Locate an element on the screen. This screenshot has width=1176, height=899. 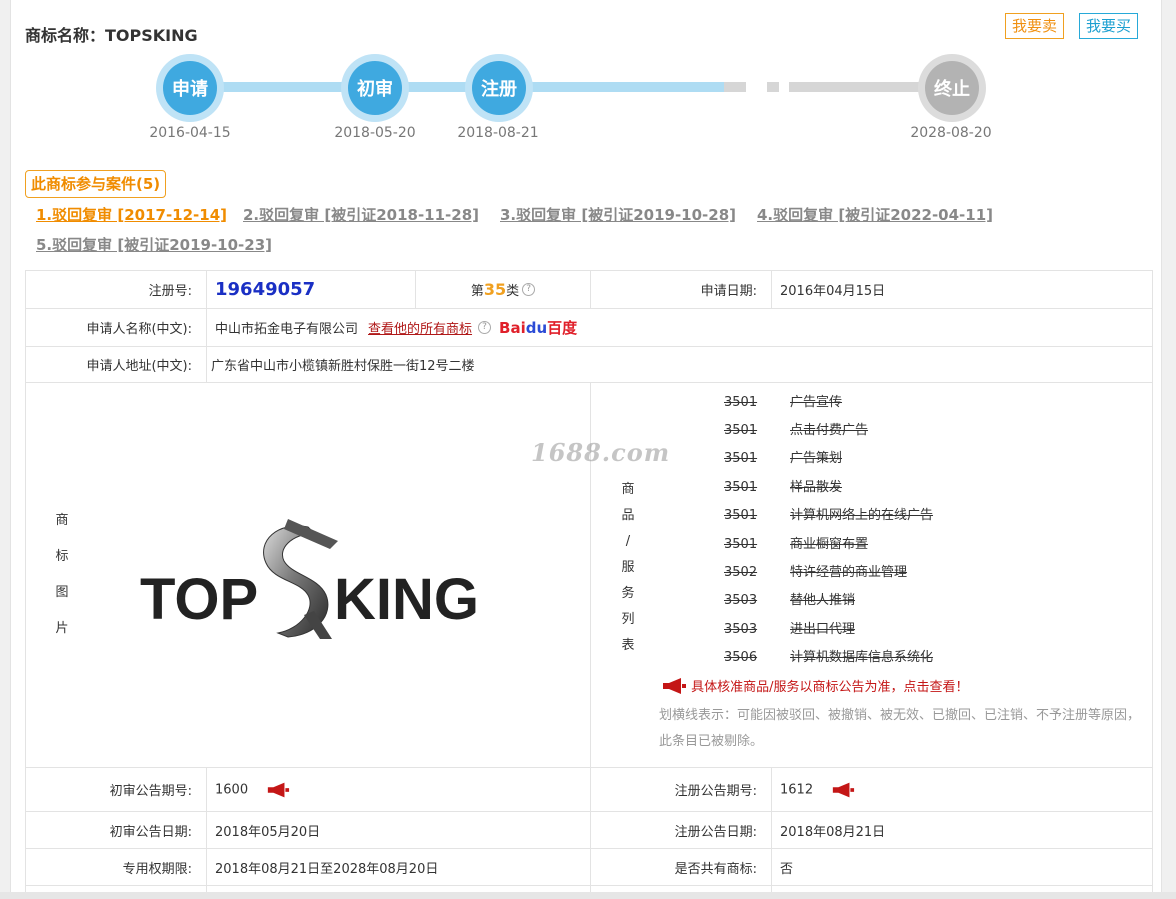
exclusive-label: 专用权期限: is located at coordinates (116, 867).